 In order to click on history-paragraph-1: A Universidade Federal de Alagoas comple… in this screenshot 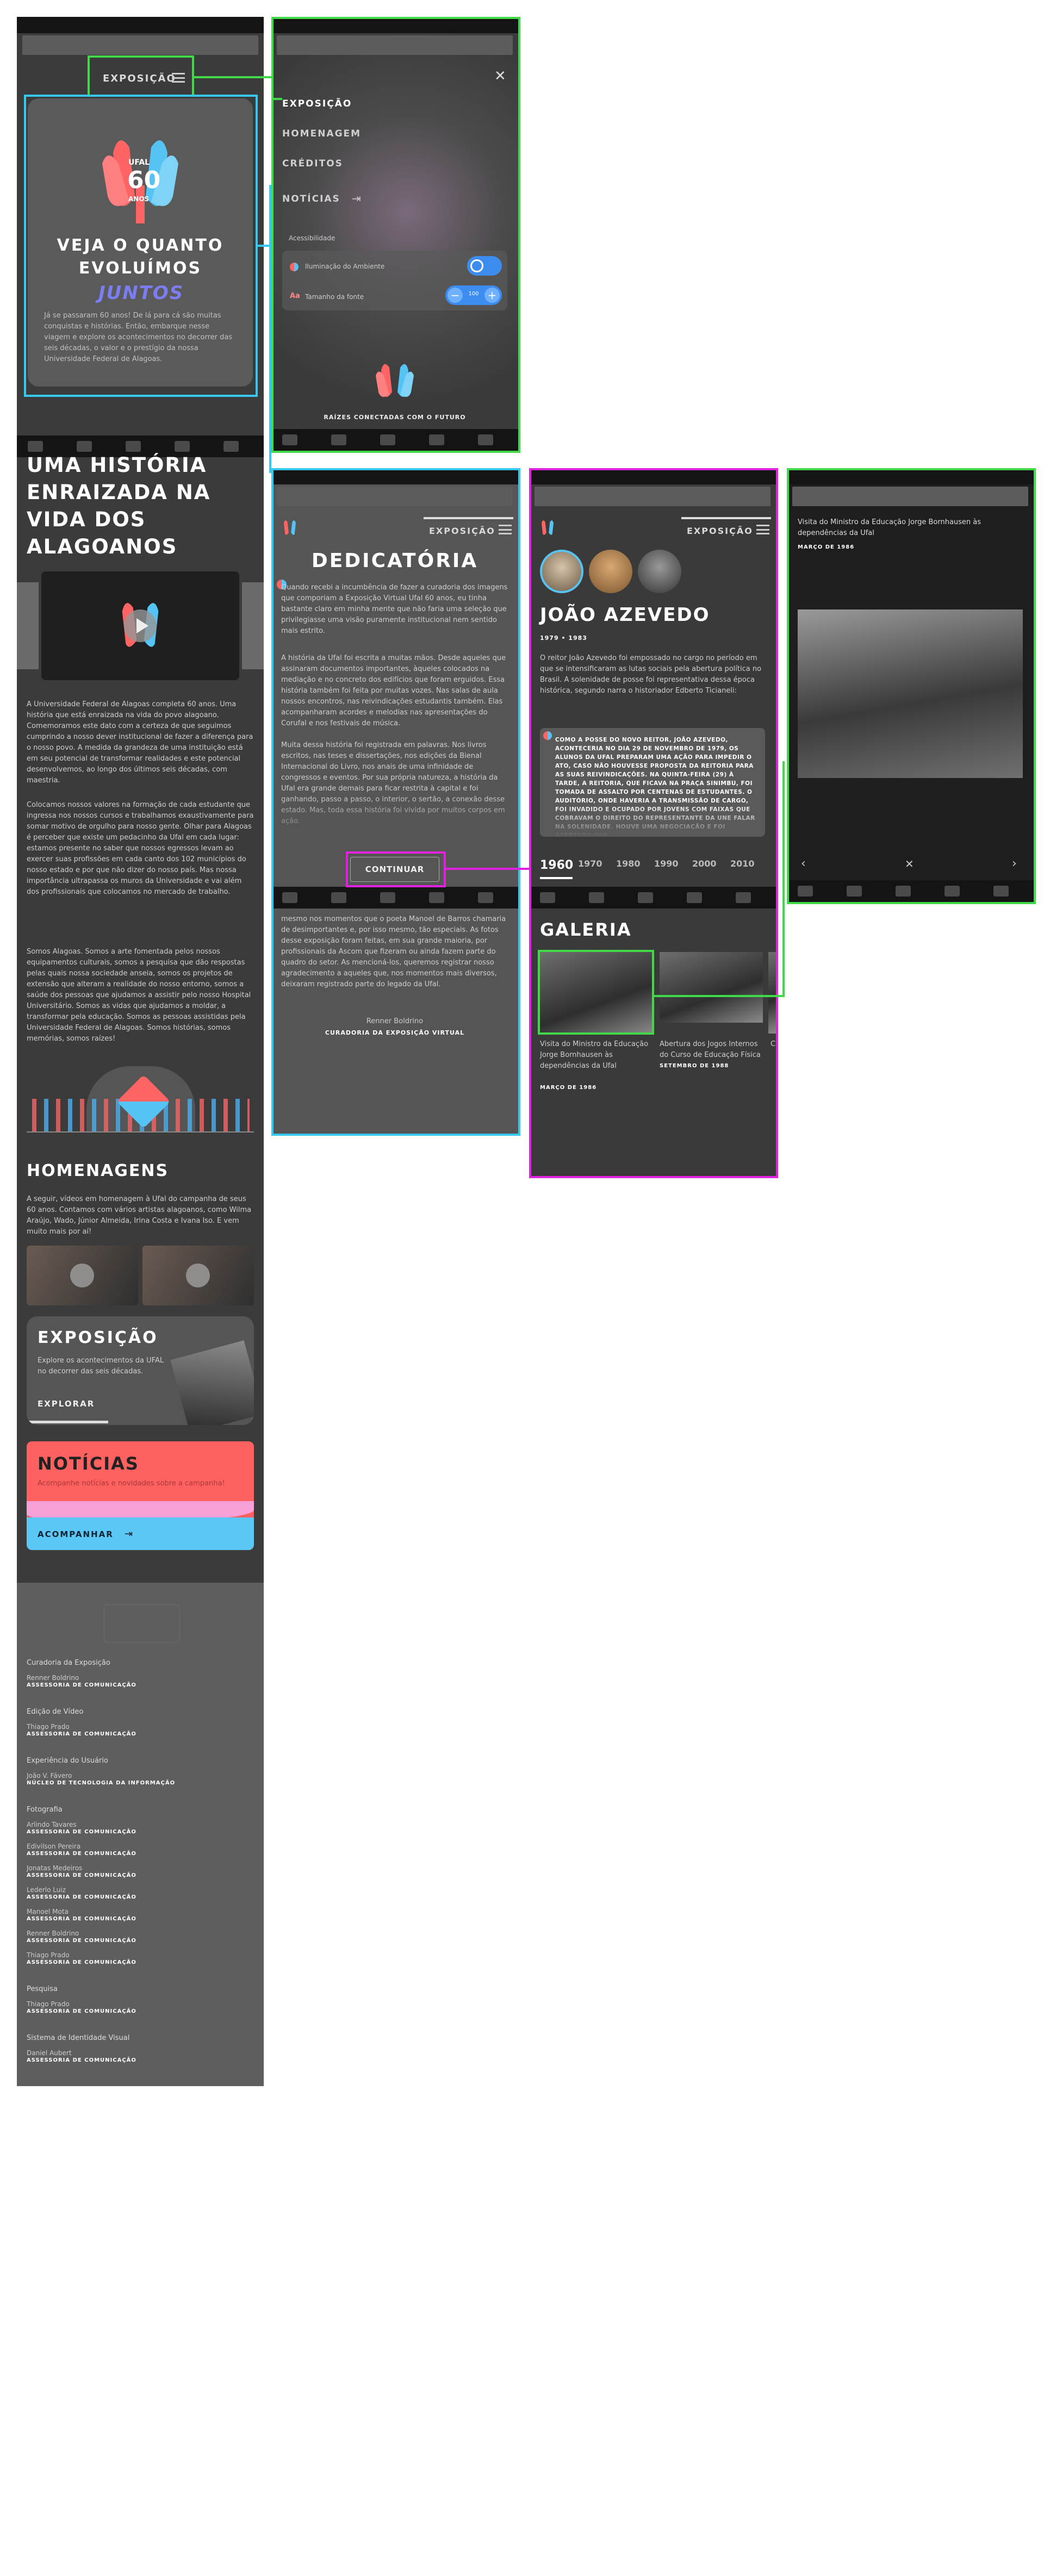, I will do `click(140, 742)`.